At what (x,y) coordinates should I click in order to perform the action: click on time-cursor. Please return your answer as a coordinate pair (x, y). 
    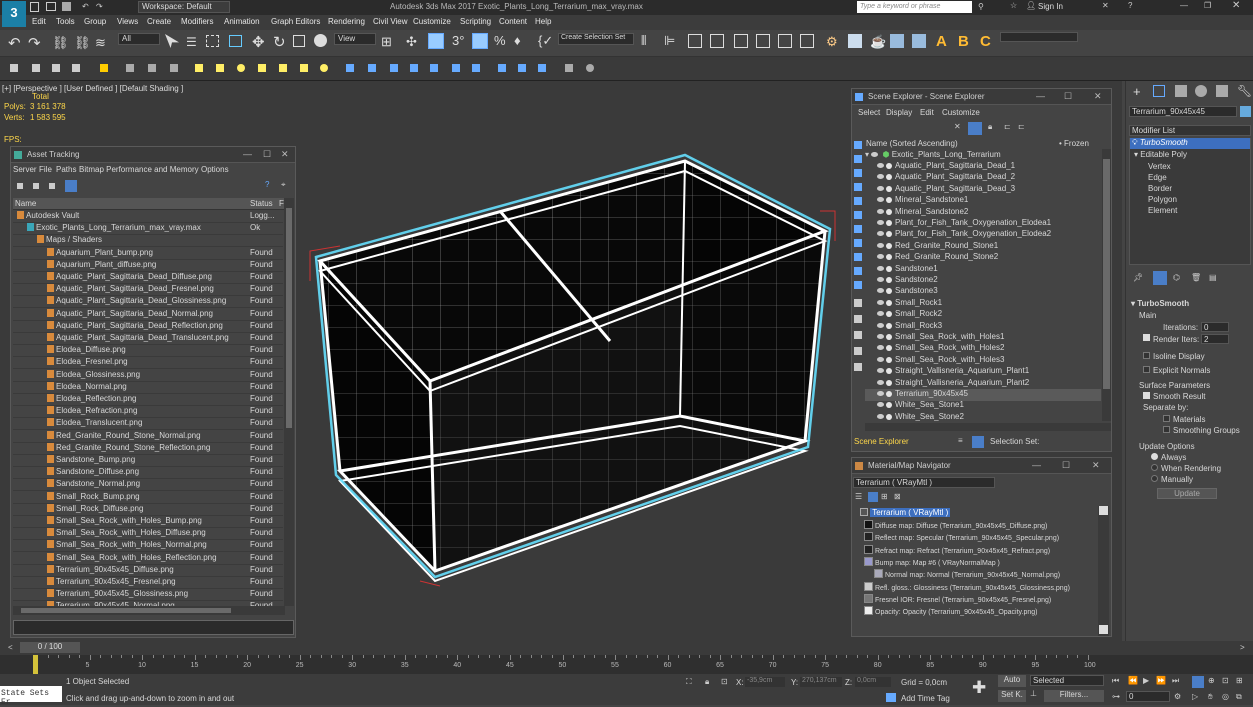
    Looking at the image, I should click on (35, 664).